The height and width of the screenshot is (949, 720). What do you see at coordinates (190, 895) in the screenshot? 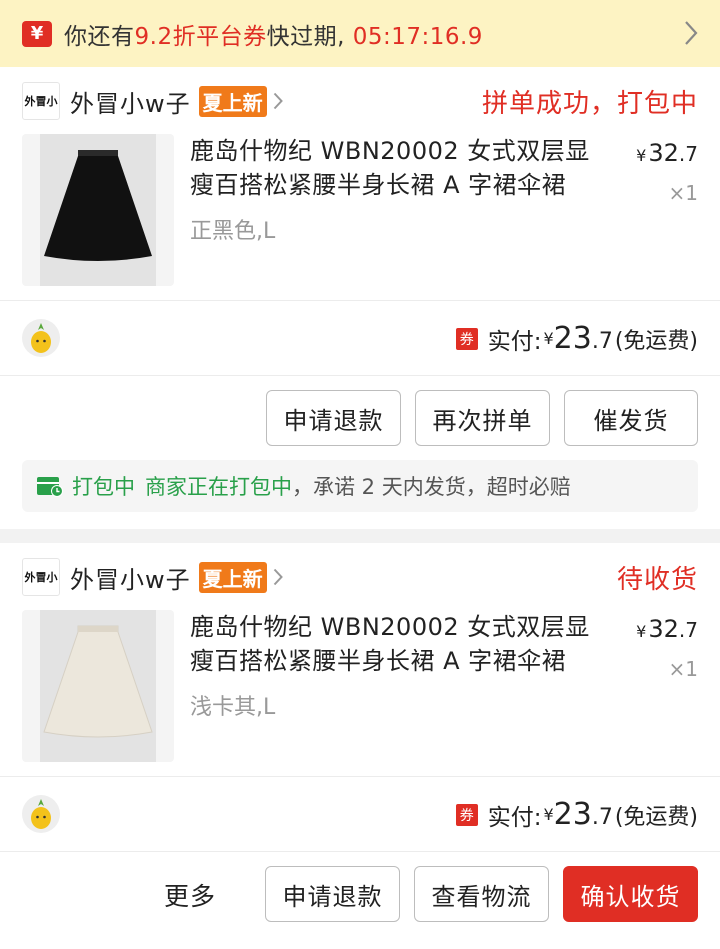
I see `more-link: 更多` at bounding box center [190, 895].